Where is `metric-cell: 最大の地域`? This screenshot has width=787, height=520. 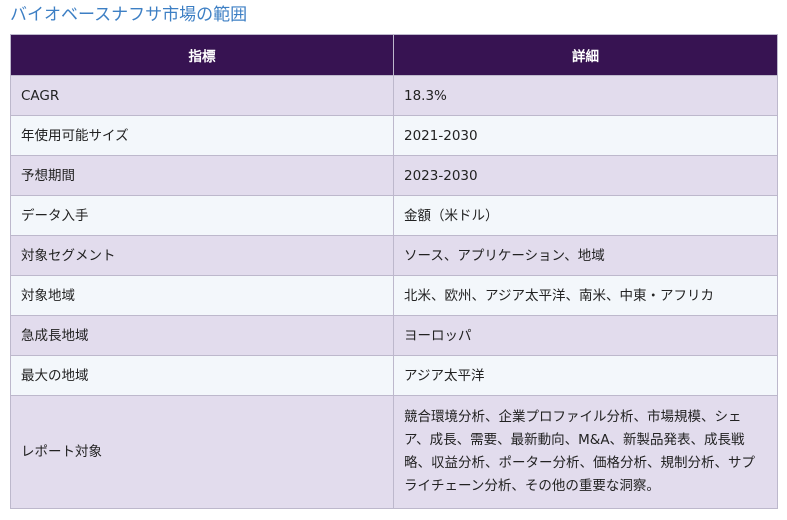
metric-cell: 最大の地域 is located at coordinates (202, 375).